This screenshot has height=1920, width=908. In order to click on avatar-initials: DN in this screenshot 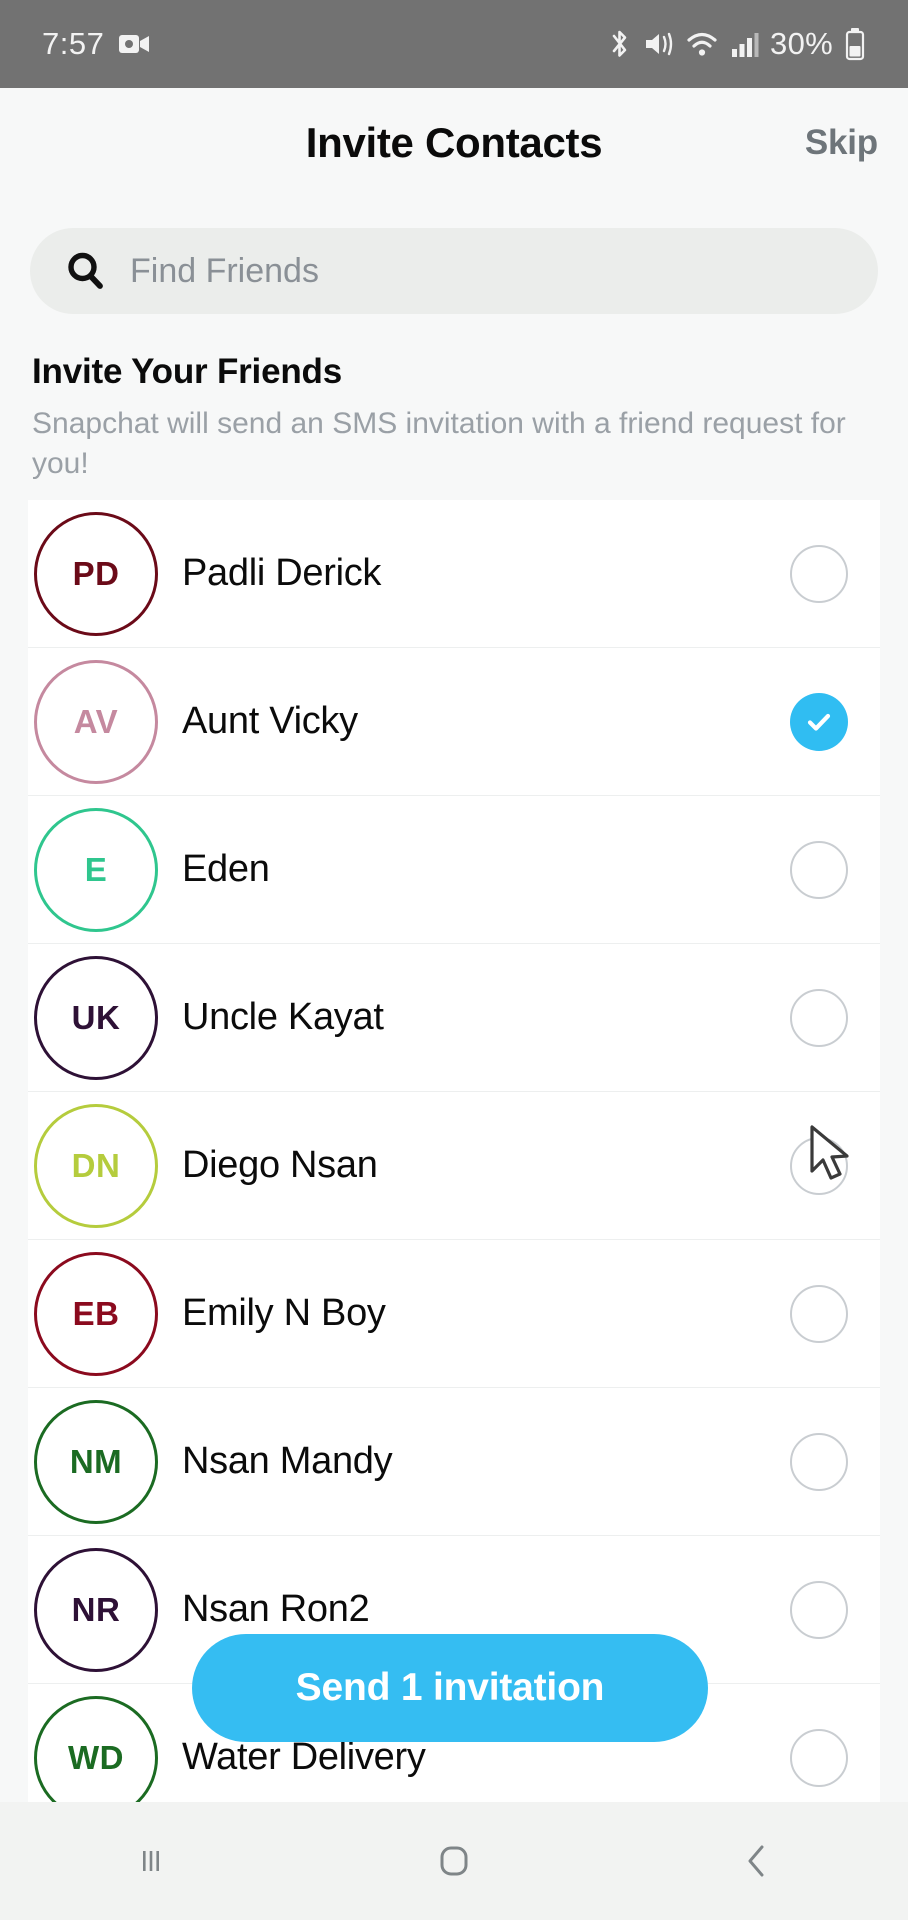, I will do `click(96, 1165)`.